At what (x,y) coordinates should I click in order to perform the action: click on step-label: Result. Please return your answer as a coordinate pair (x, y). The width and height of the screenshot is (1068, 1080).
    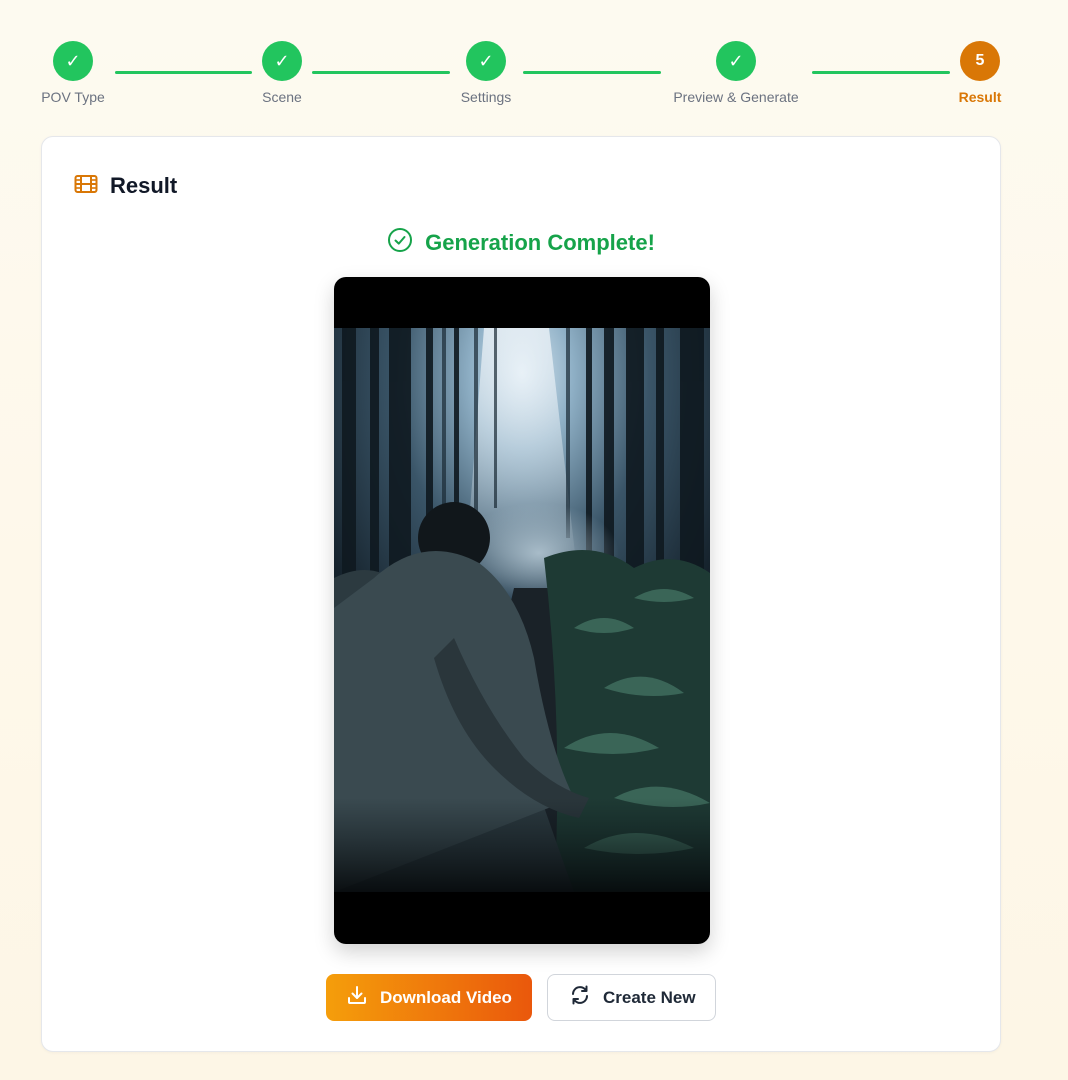
    Looking at the image, I should click on (980, 97).